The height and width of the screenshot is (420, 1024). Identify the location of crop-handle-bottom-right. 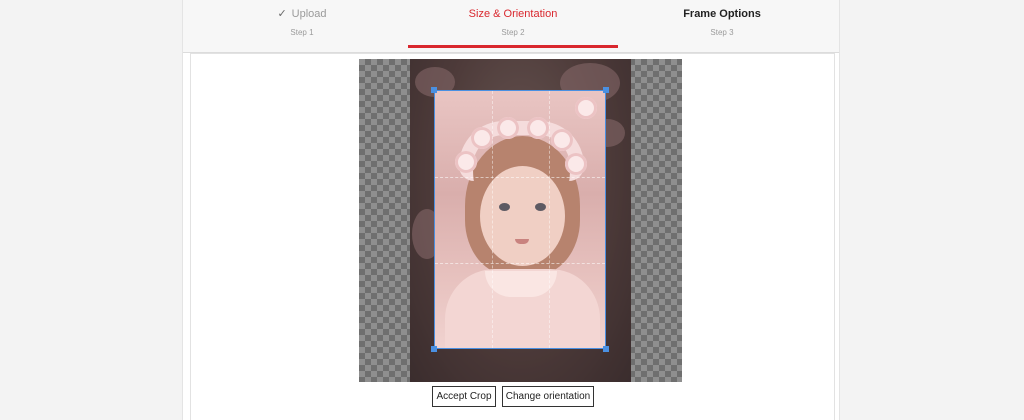
(606, 349).